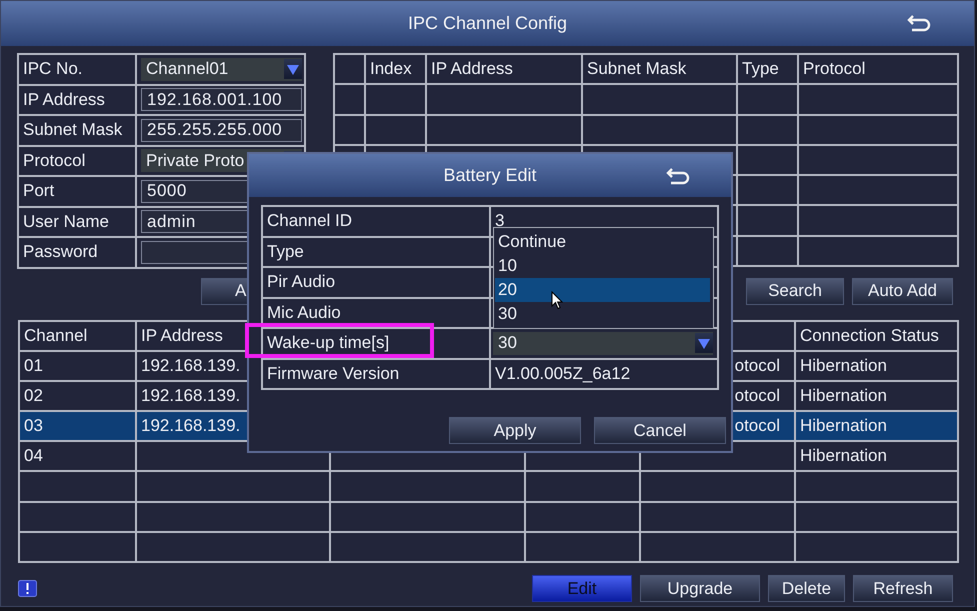 The image size is (977, 611). Describe the element at coordinates (73, 130) in the screenshot. I see `field-label: Subnet Mask` at that location.